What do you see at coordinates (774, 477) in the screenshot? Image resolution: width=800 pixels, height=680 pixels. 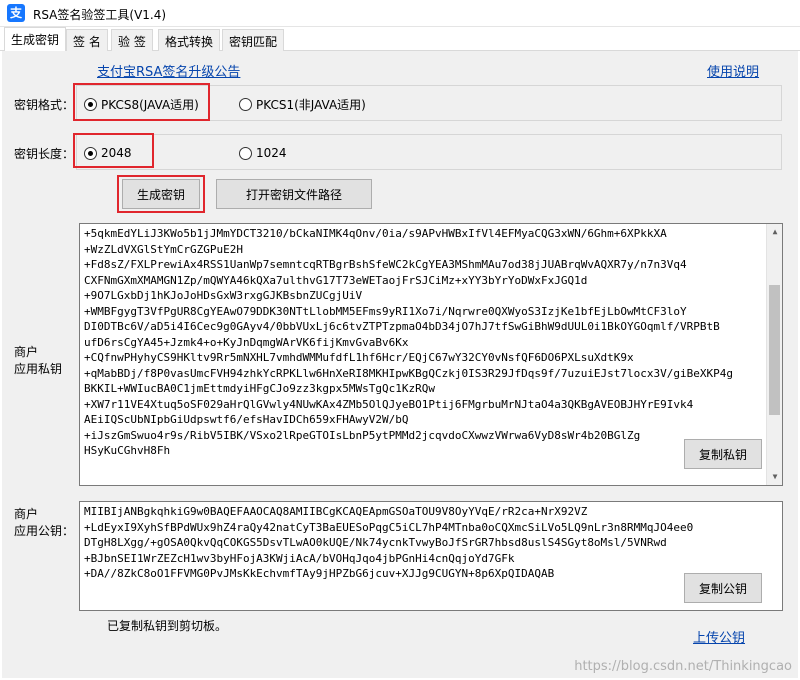 I see `scroll-down-icon: ▼` at bounding box center [774, 477].